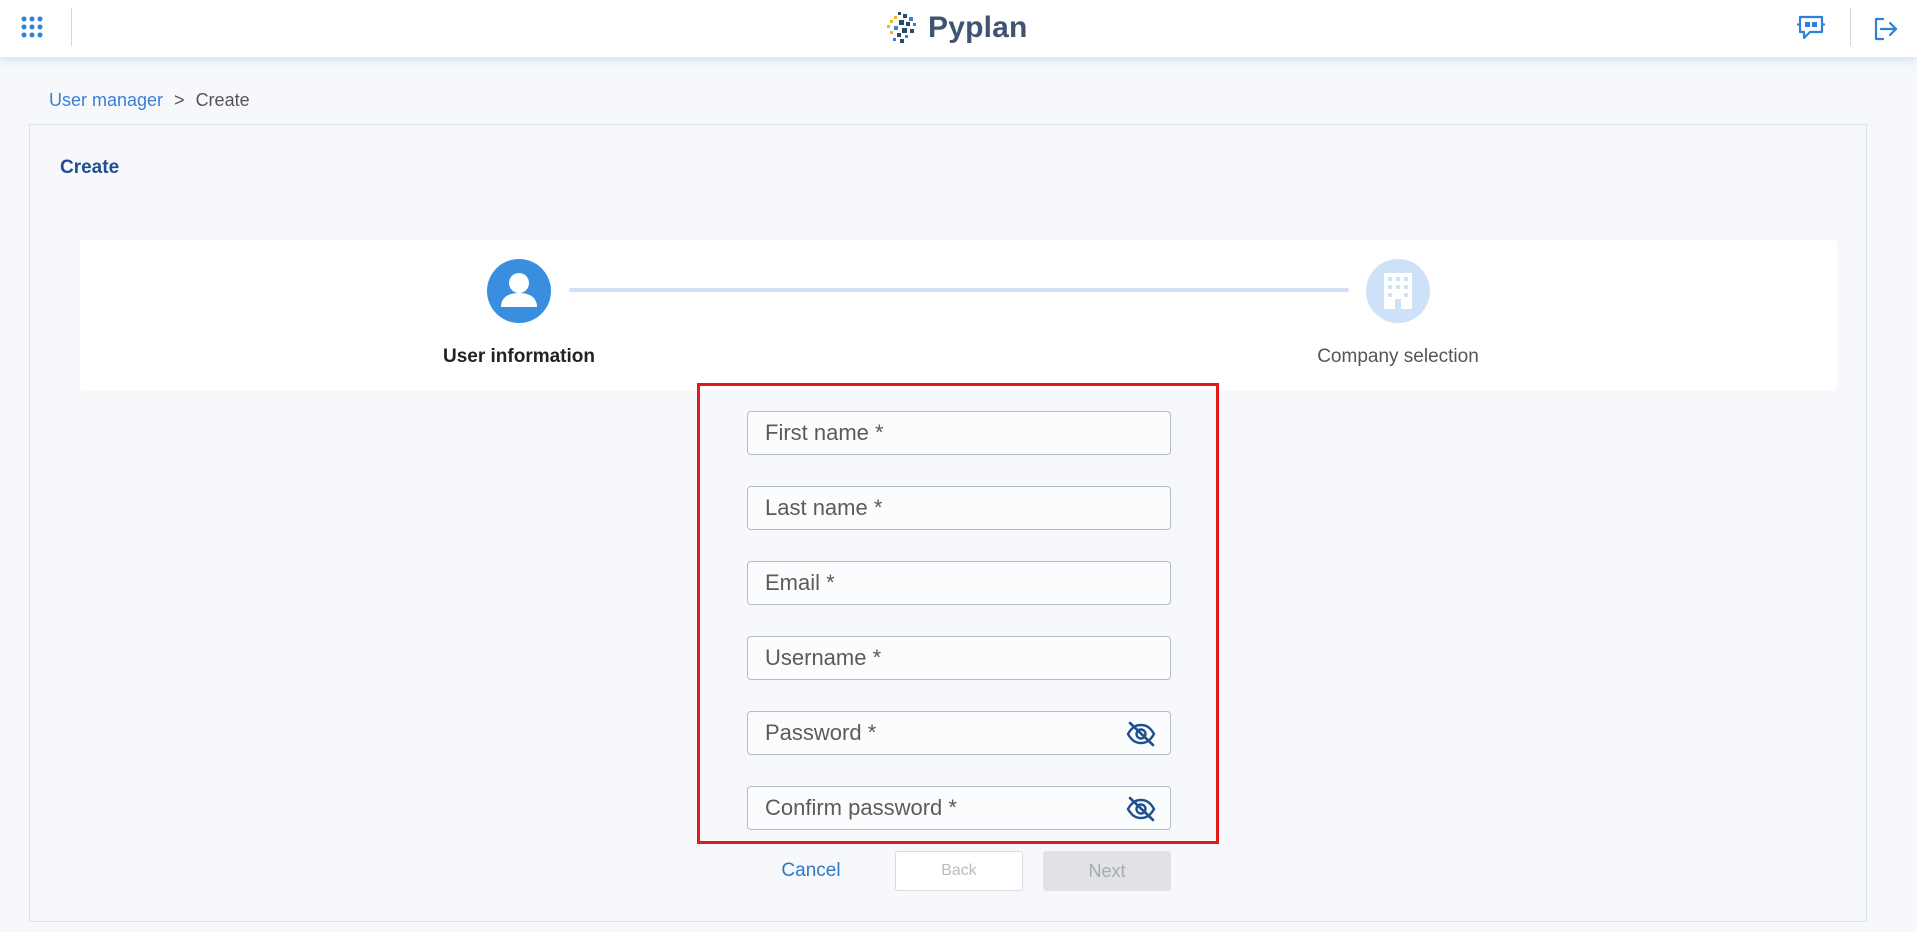  Describe the element at coordinates (1398, 356) in the screenshot. I see `step-label-company-selection: Company selection` at that location.